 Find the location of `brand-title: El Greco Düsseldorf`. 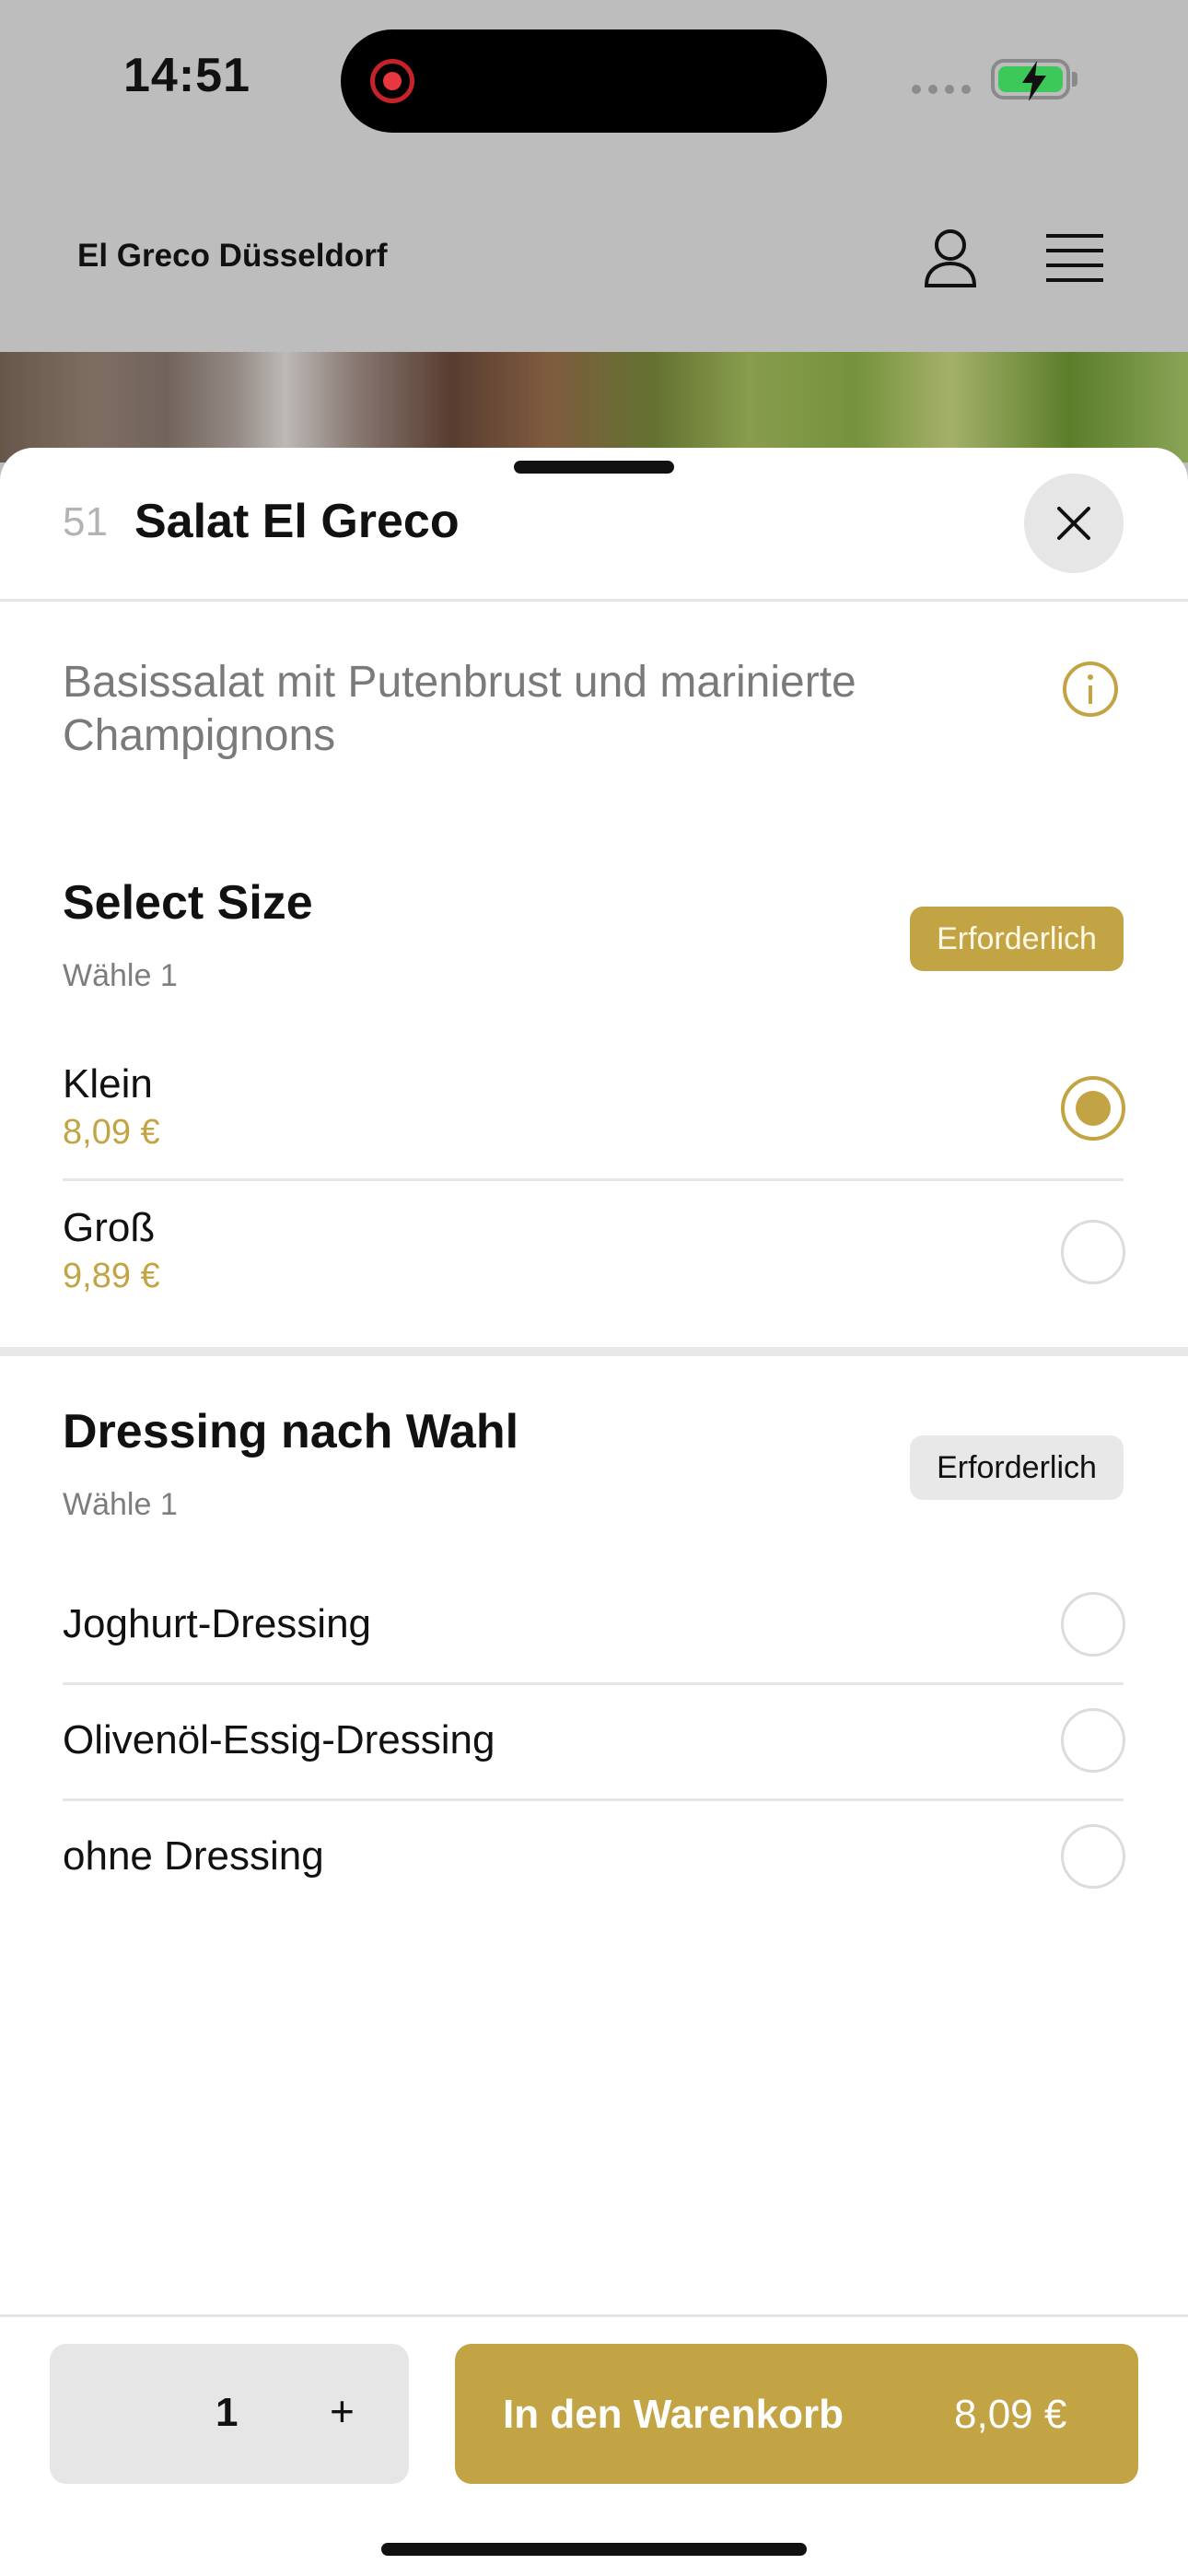

brand-title: El Greco Düsseldorf is located at coordinates (232, 256).